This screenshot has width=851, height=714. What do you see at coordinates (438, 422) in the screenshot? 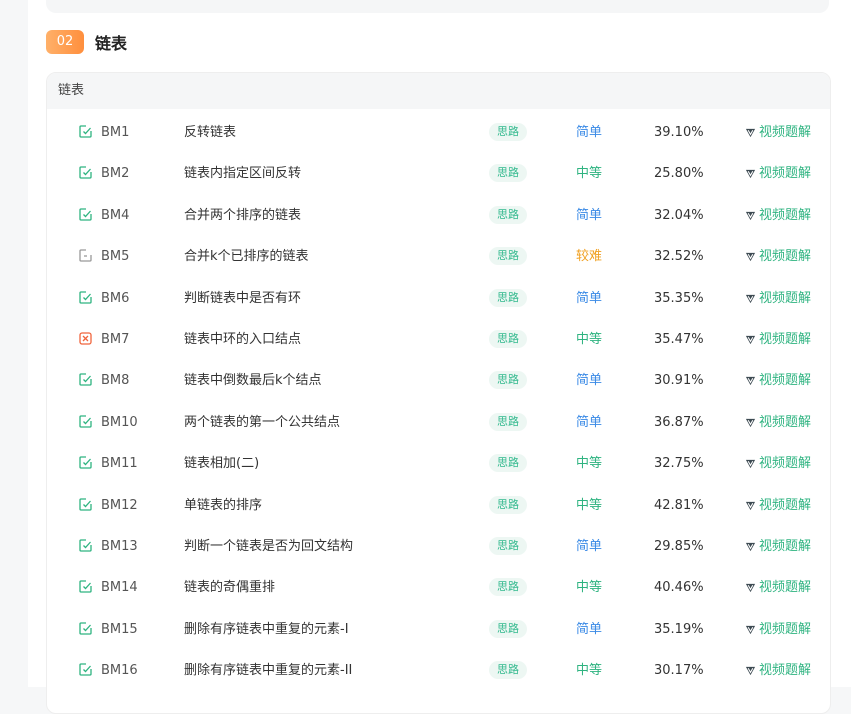
I see `problem-row: BM10 两个链表的第一个公共结点 思路 简单 36.87% 视频题解` at bounding box center [438, 422].